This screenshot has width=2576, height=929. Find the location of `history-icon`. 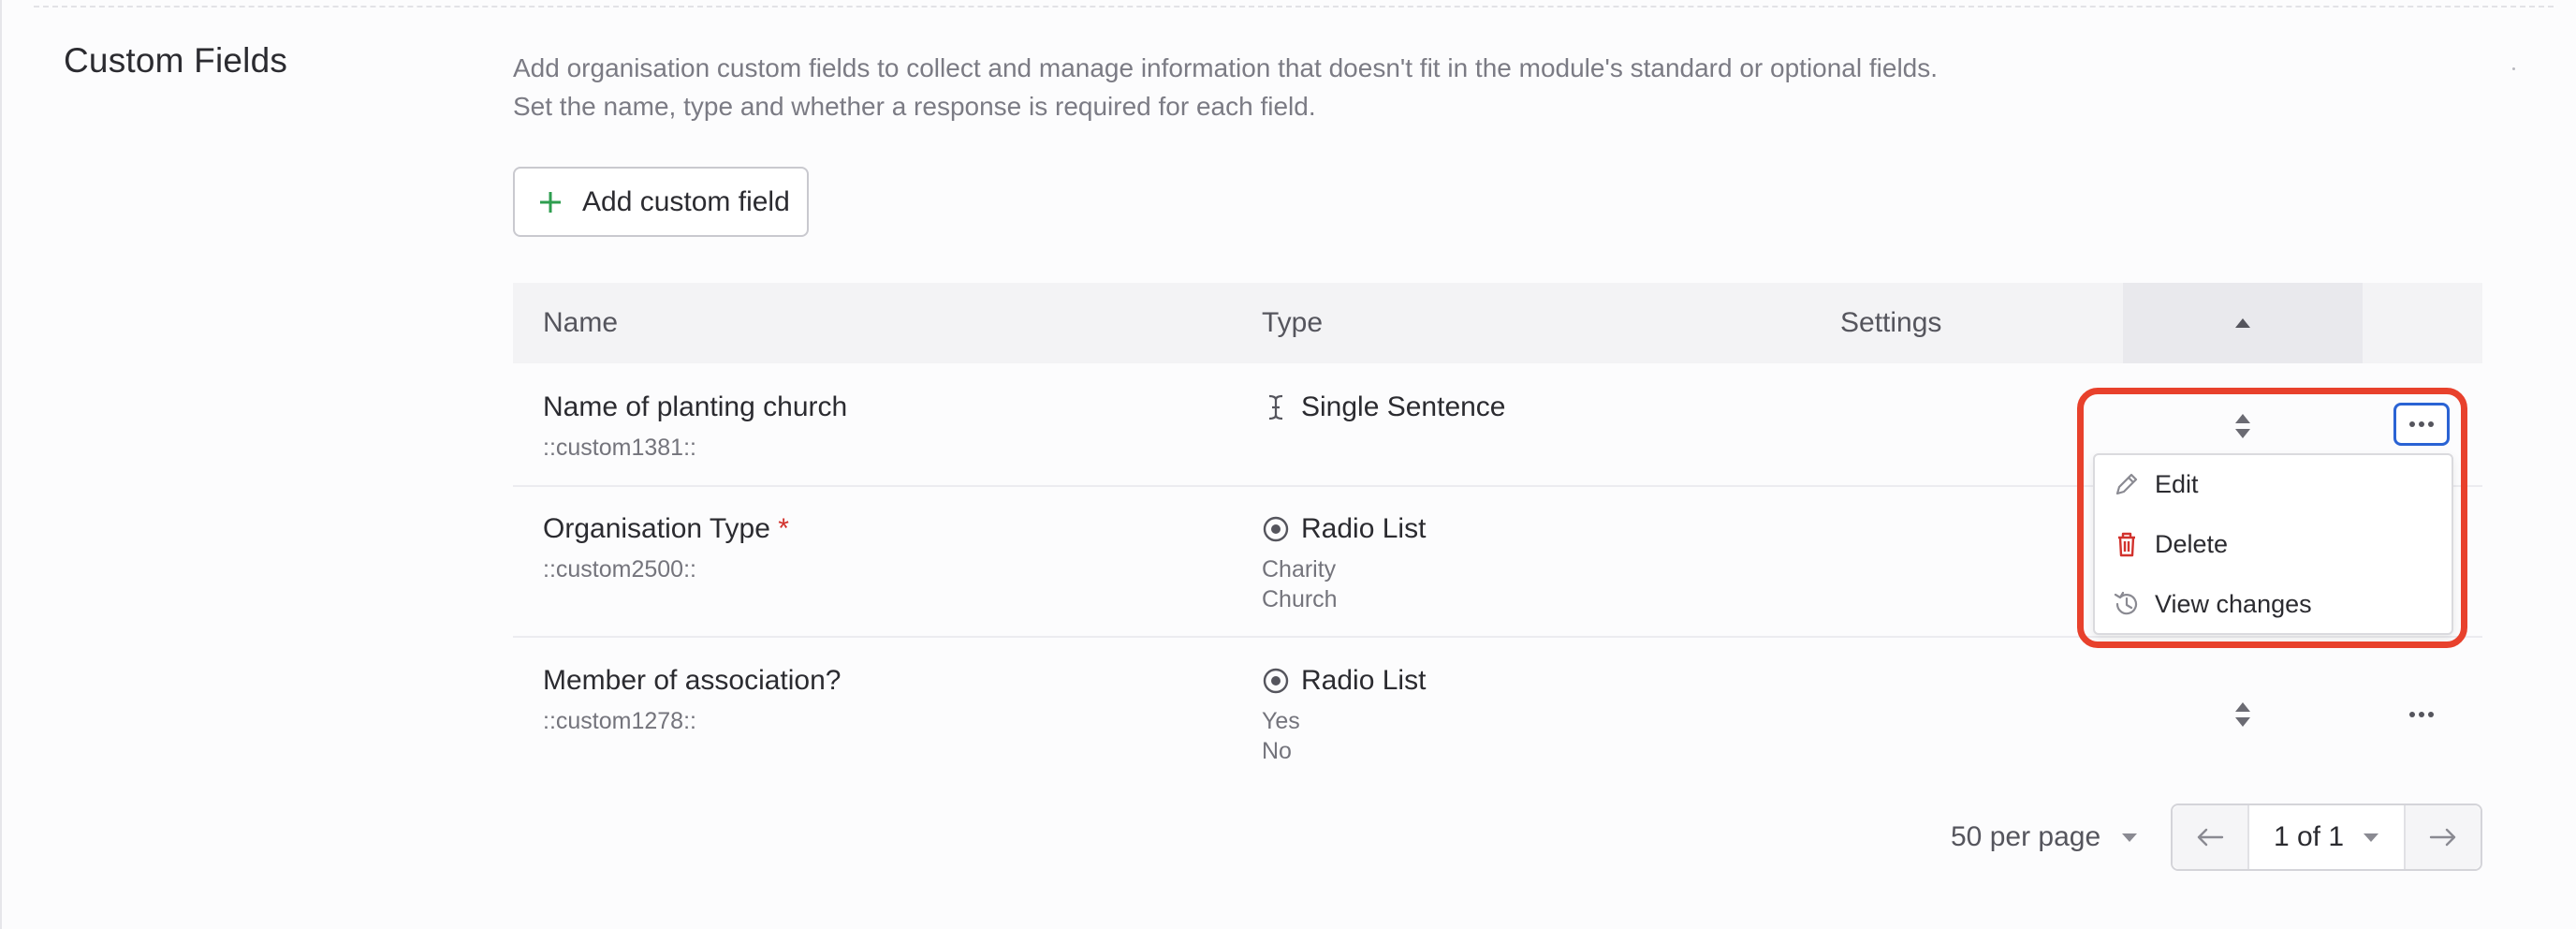

history-icon is located at coordinates (2126, 603).